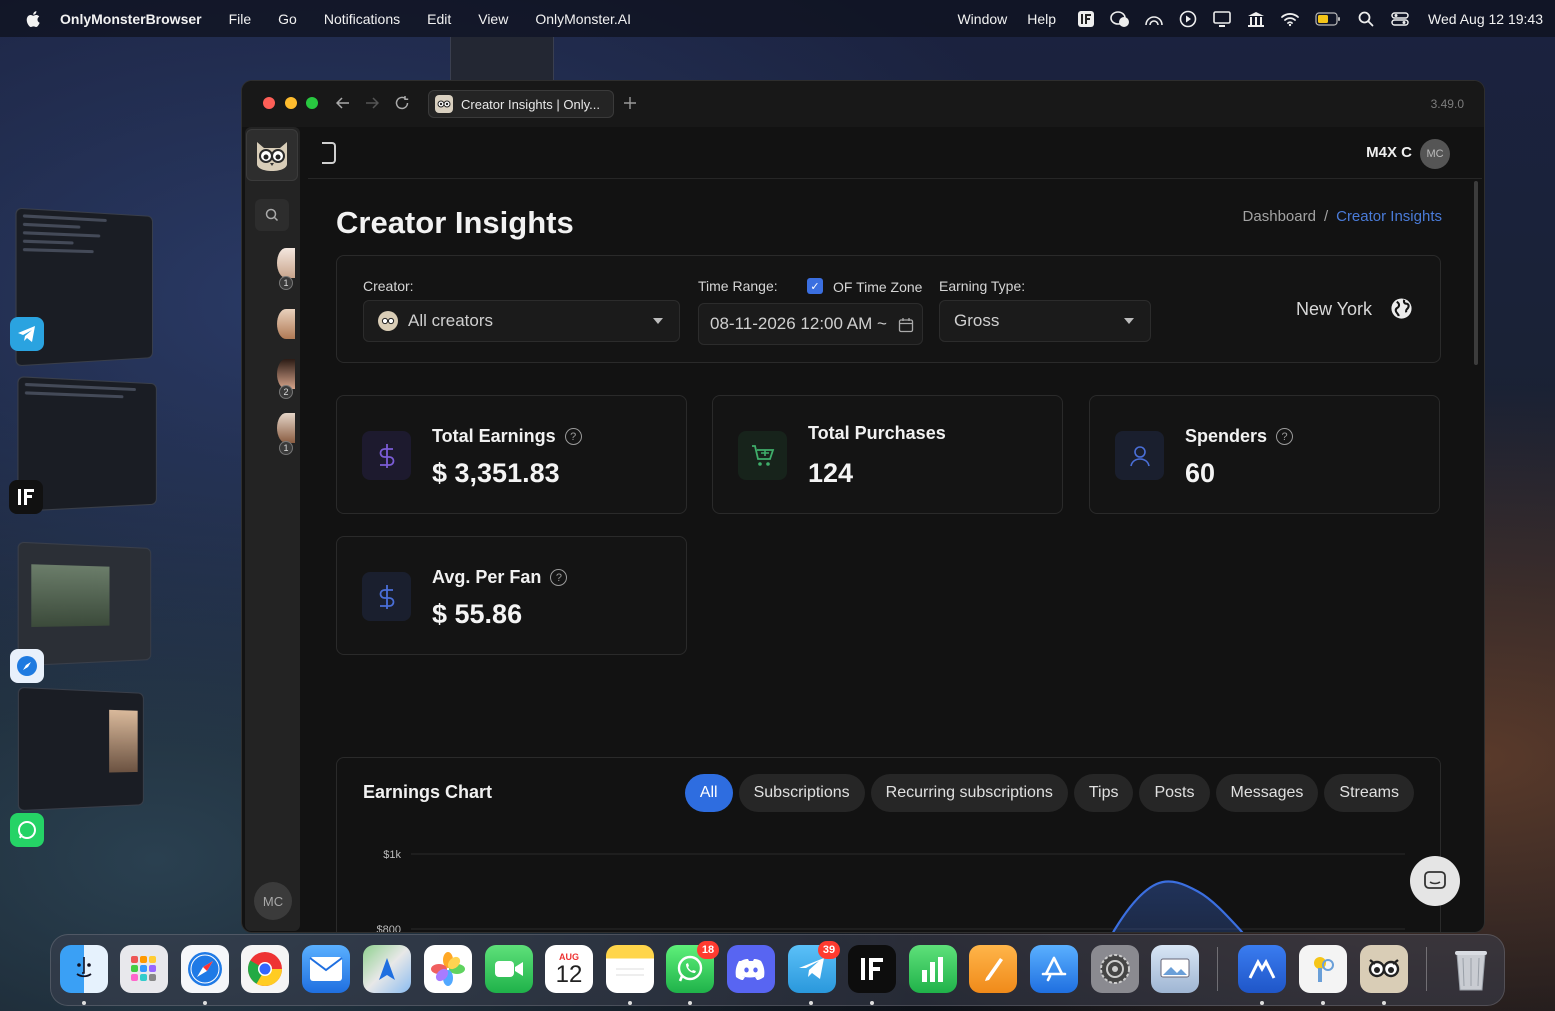 Image resolution: width=1555 pixels, height=1011 pixels. I want to click on back-arrow-icon, so click(343, 103).